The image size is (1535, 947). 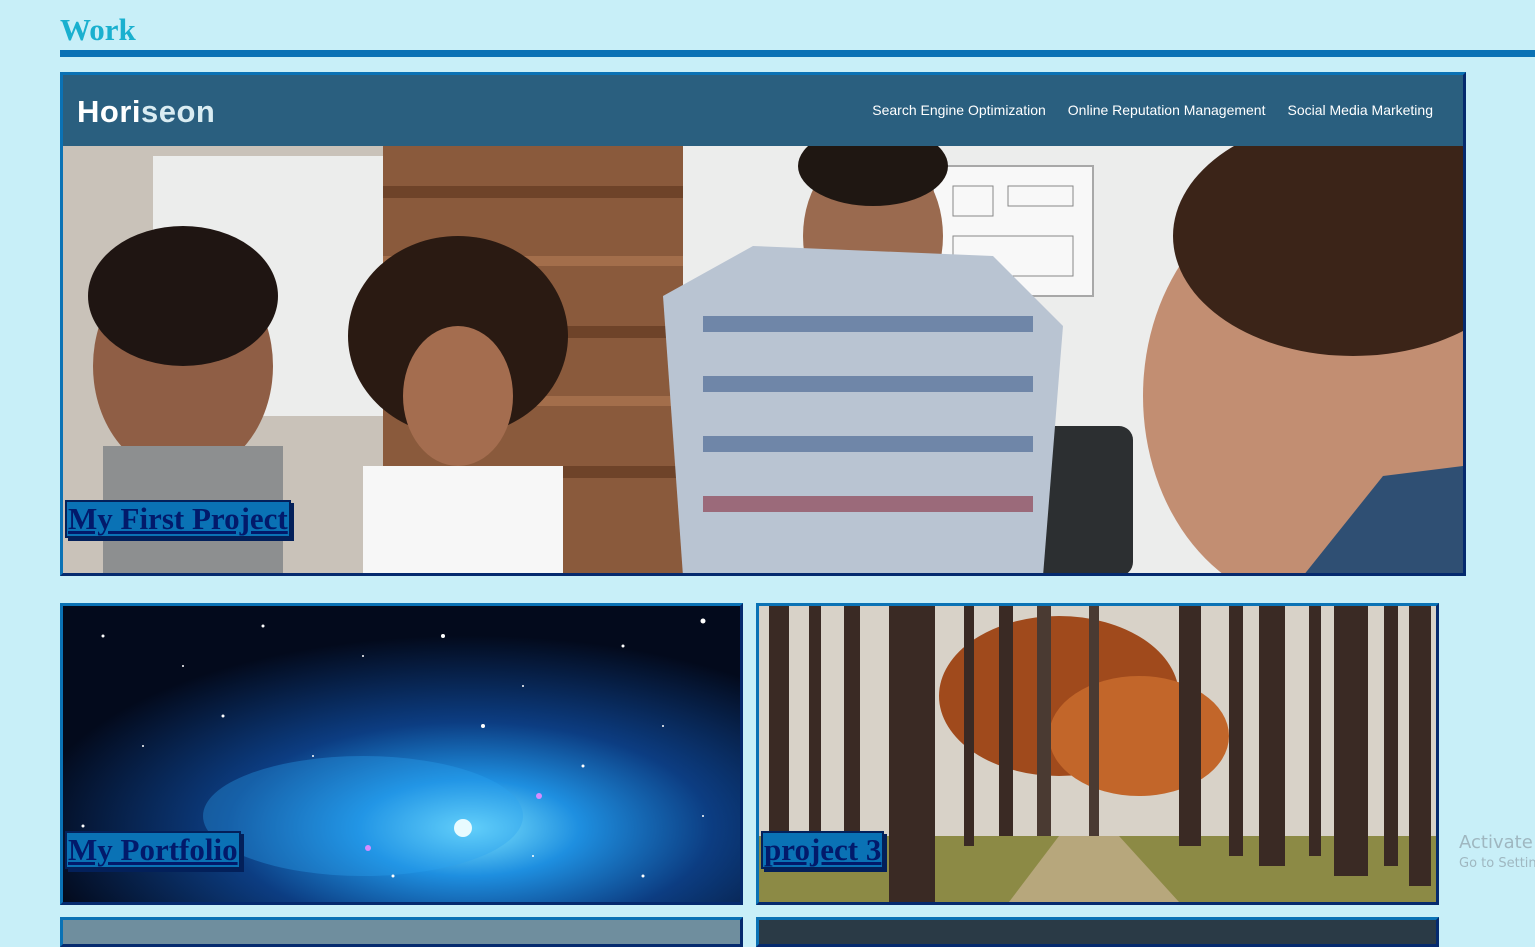 What do you see at coordinates (153, 850) in the screenshot?
I see `project-link-portfolio: My Portfolio` at bounding box center [153, 850].